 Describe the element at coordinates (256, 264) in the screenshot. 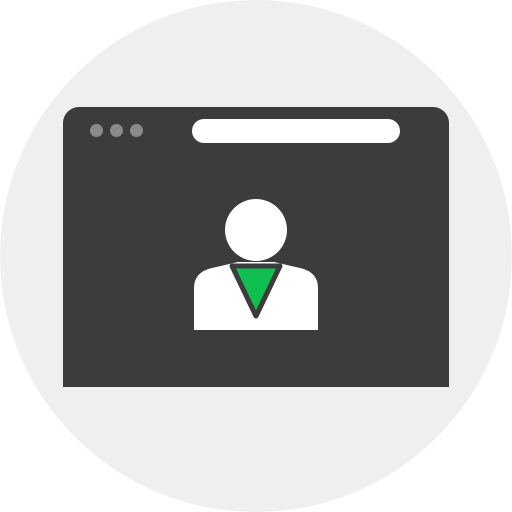

I see `user-avatar-icon` at that location.